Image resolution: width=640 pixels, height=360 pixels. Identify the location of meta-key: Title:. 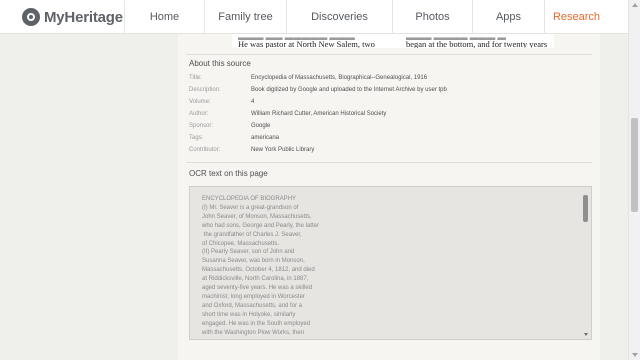
(195, 78).